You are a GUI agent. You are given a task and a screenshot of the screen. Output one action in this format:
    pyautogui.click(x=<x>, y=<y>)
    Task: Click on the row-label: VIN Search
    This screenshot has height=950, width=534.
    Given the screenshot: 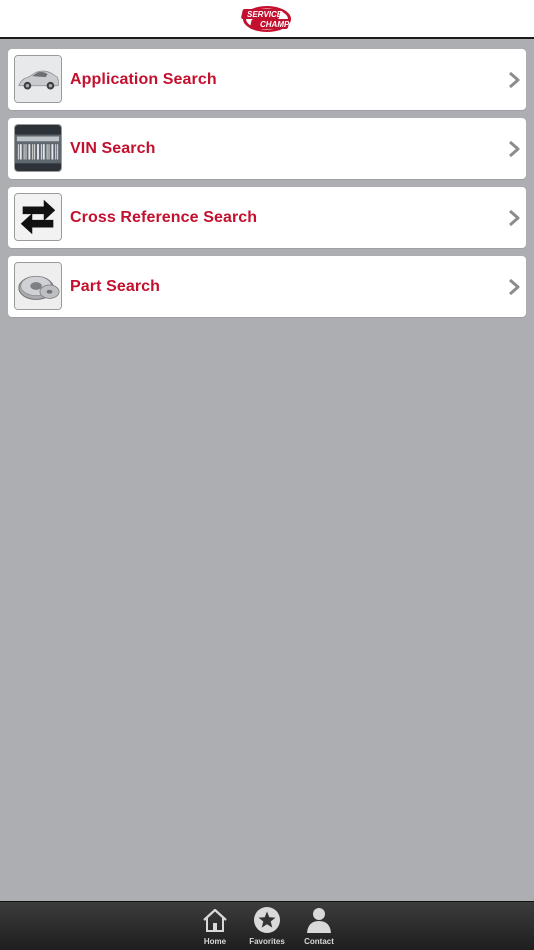 What is the action you would take?
    pyautogui.click(x=113, y=148)
    